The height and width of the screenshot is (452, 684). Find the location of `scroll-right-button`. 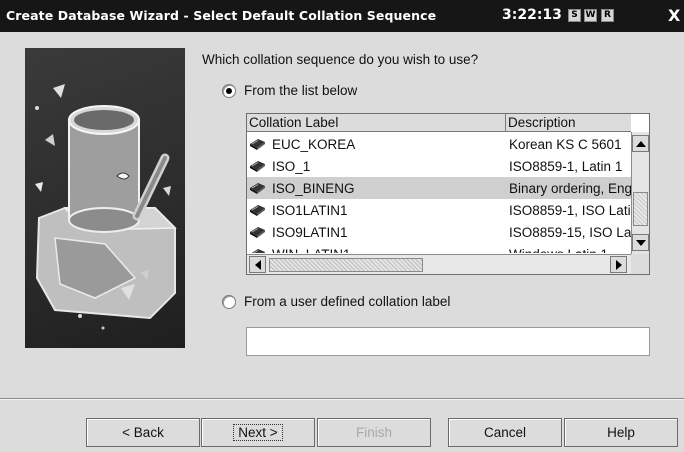

scroll-right-button is located at coordinates (618, 264).